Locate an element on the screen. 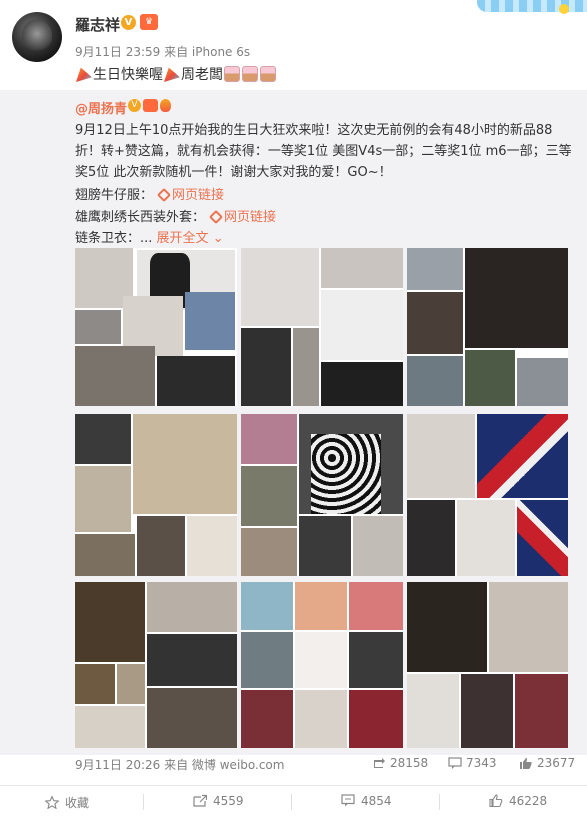 Image resolution: width=587 pixels, height=817 pixels. like-count: 46228 is located at coordinates (528, 801).